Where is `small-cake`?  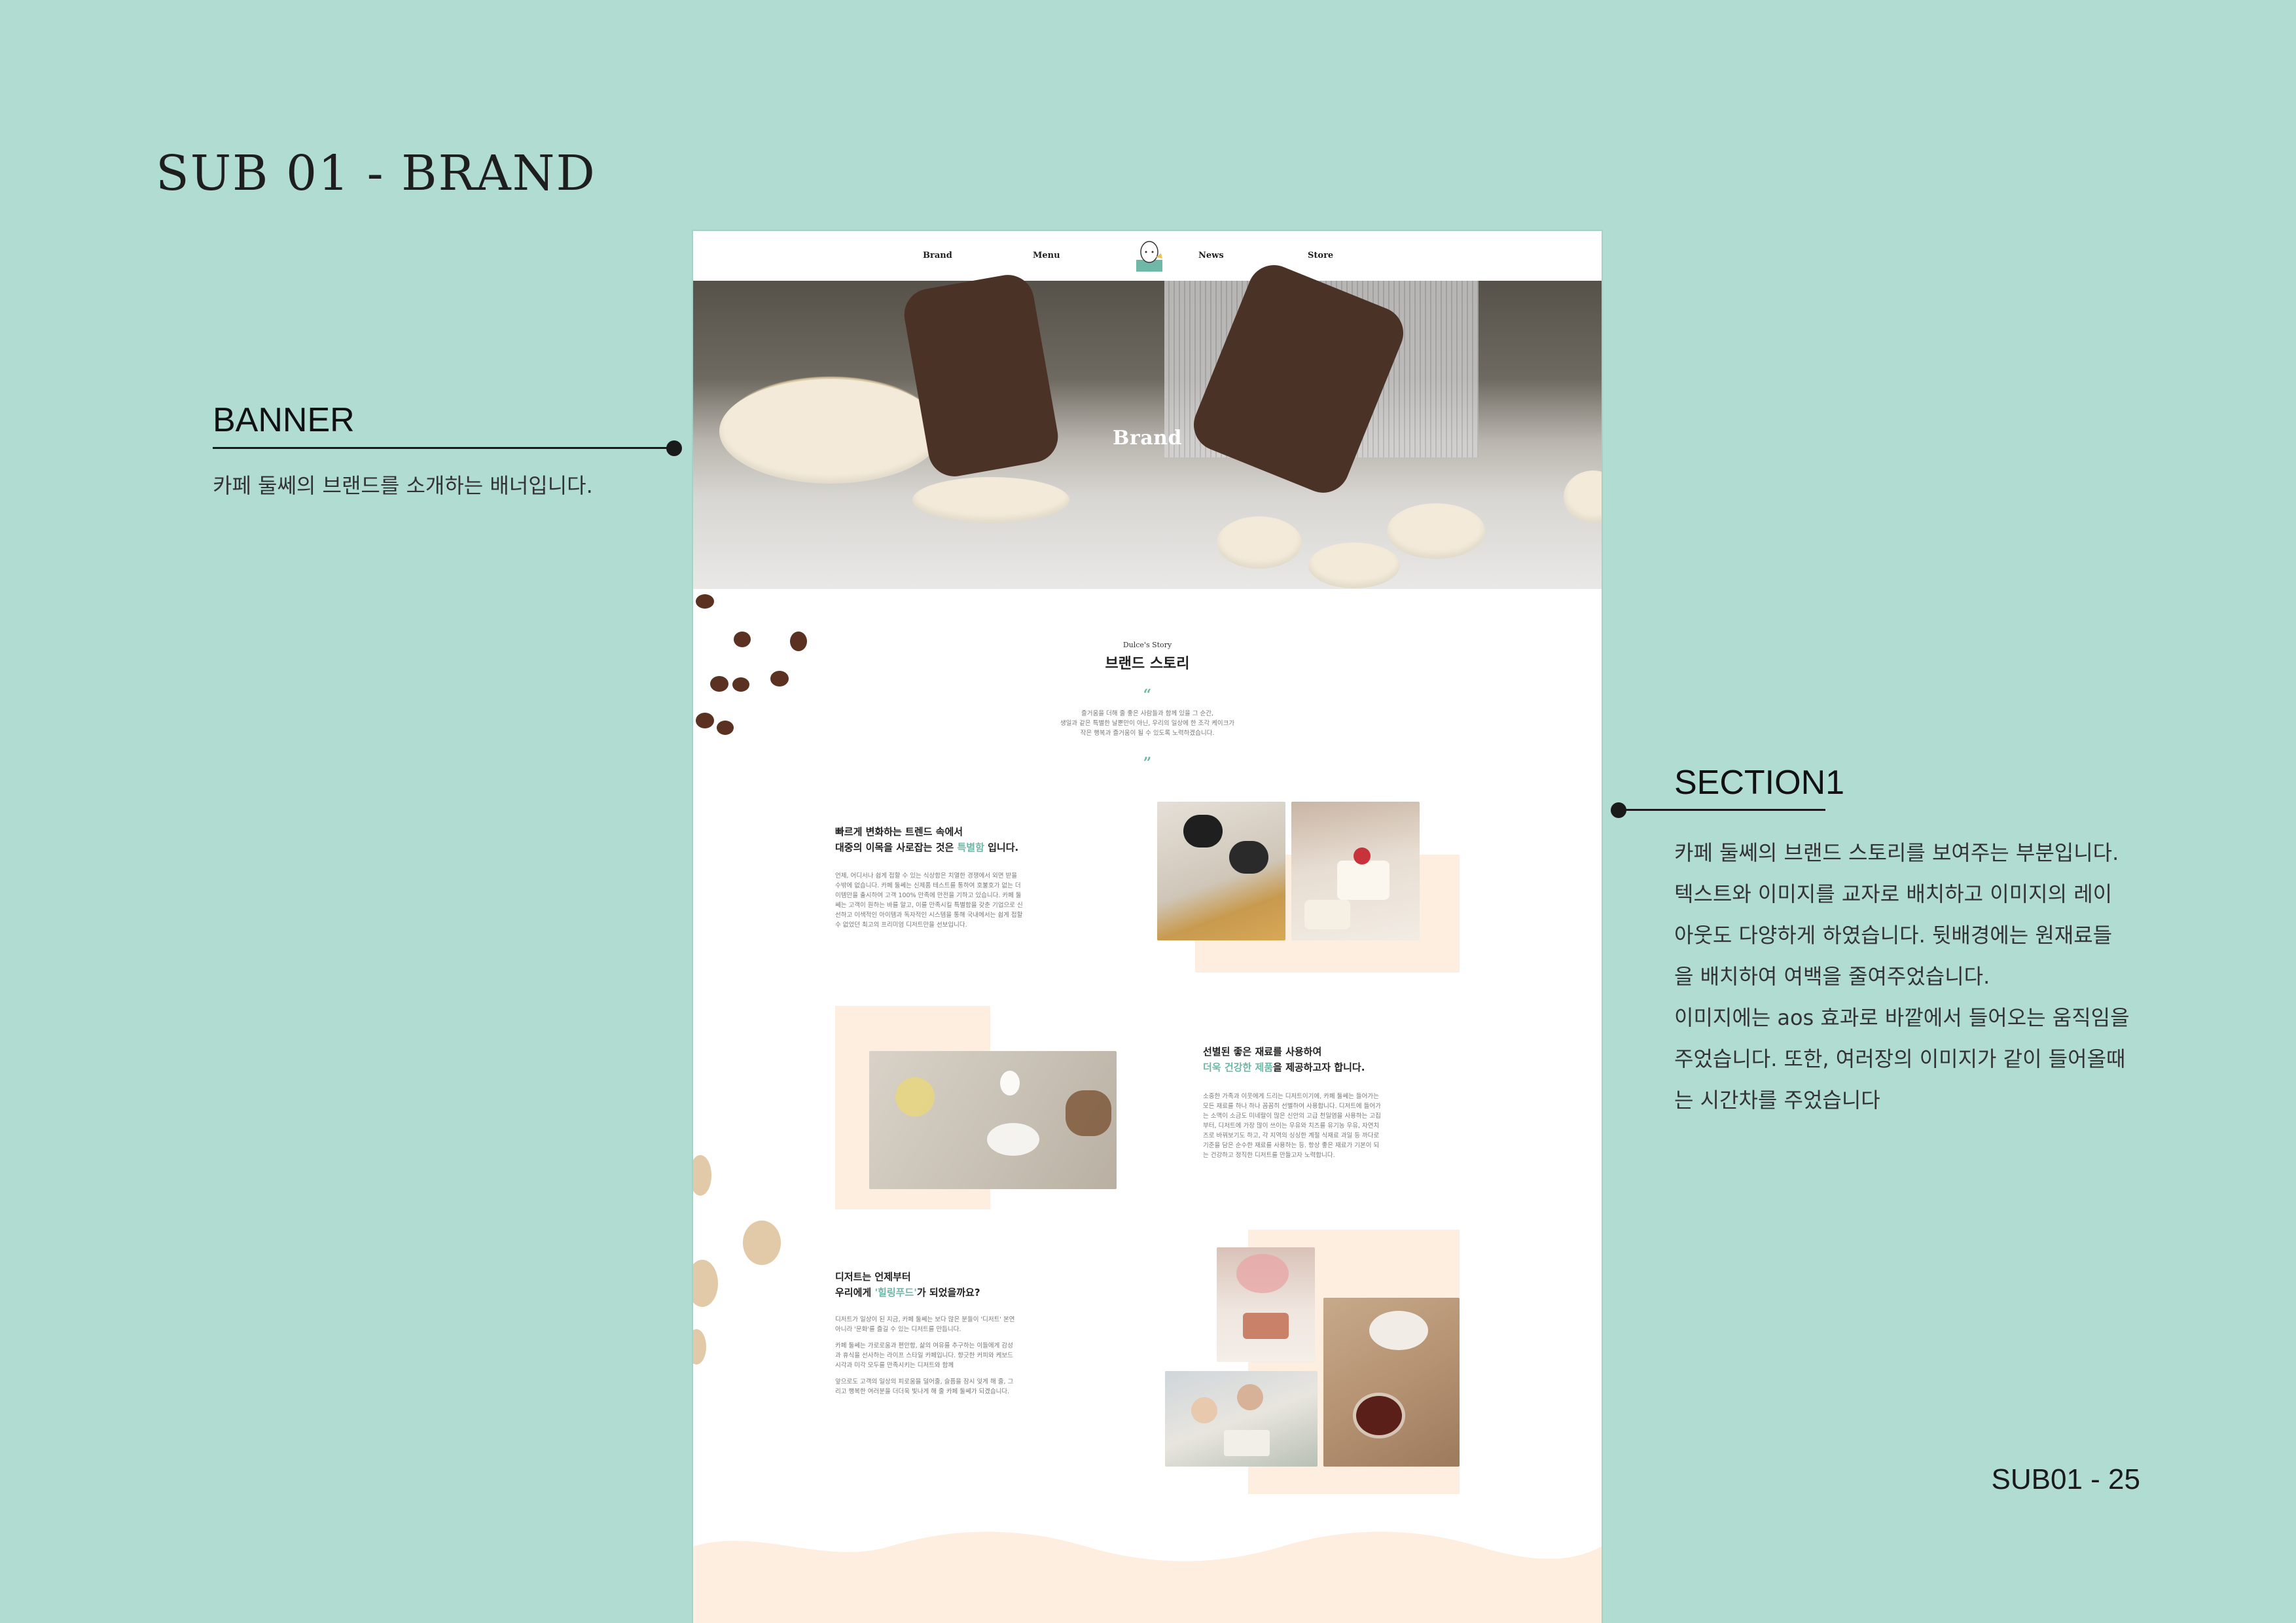 small-cake is located at coordinates (1363, 881).